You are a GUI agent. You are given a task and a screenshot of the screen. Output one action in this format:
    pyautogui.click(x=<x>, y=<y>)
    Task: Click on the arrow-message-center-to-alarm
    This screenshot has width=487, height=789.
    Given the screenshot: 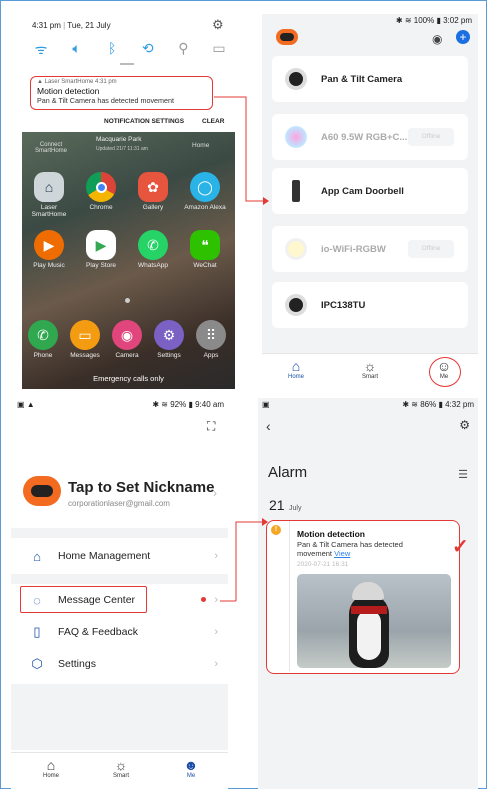 What is the action you would take?
    pyautogui.click(x=248, y=561)
    